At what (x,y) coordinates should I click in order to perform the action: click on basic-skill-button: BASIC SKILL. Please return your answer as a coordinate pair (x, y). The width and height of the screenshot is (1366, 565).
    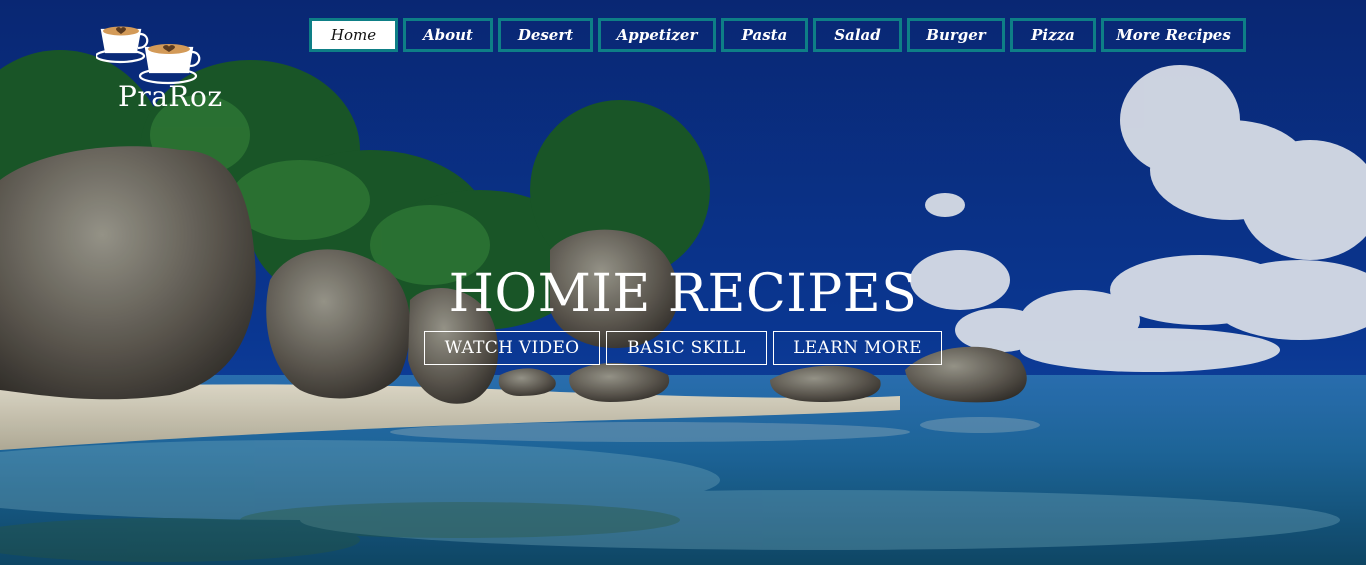
    Looking at the image, I should click on (686, 348).